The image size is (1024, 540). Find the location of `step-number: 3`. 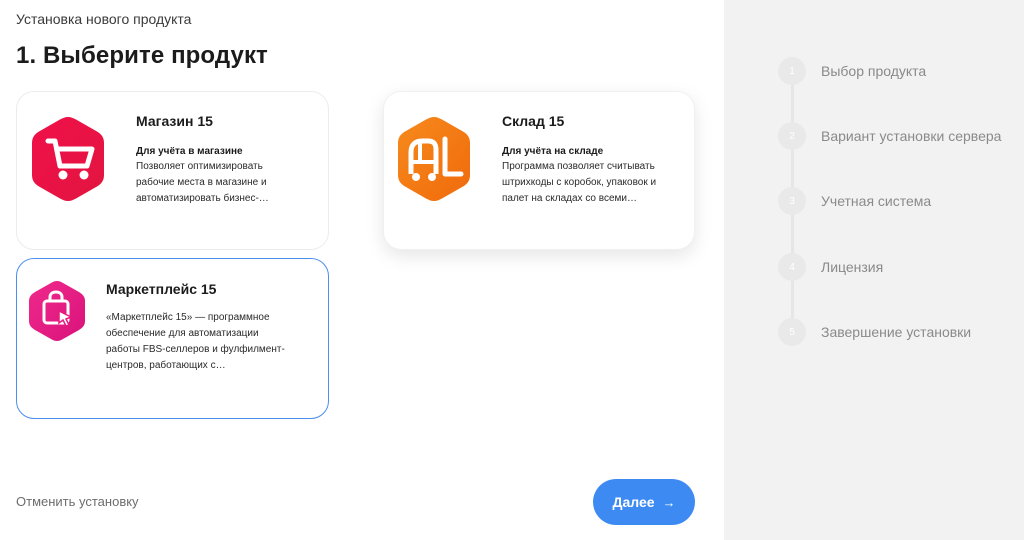

step-number: 3 is located at coordinates (792, 201).